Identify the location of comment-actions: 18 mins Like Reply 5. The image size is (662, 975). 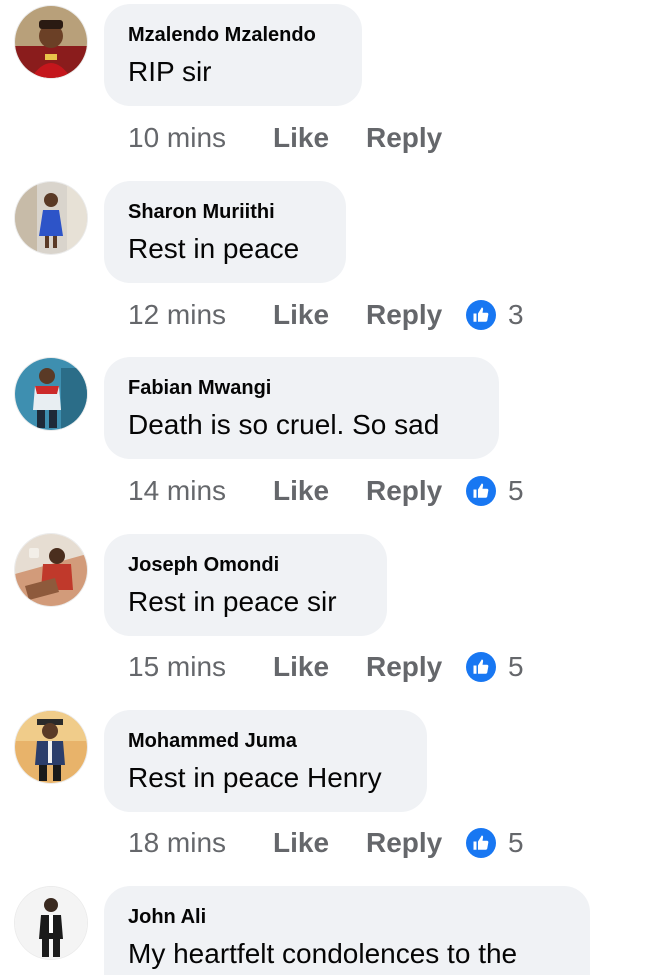
(326, 843).